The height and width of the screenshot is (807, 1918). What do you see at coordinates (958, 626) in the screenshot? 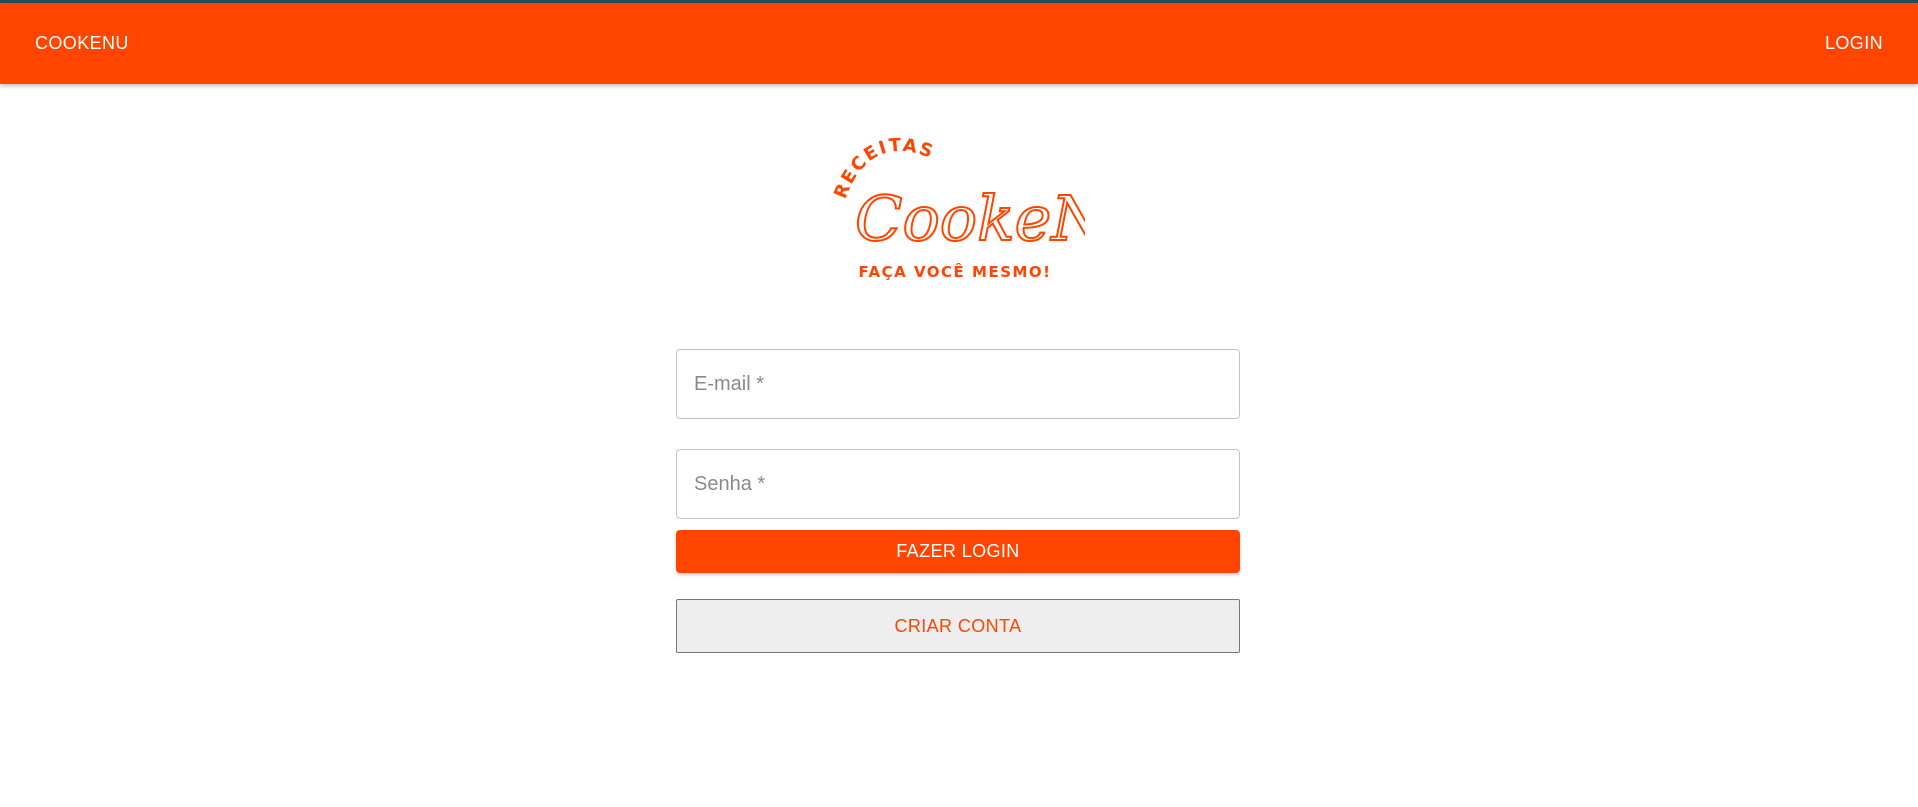
I see `create-account-button: CRIAR CONTA` at bounding box center [958, 626].